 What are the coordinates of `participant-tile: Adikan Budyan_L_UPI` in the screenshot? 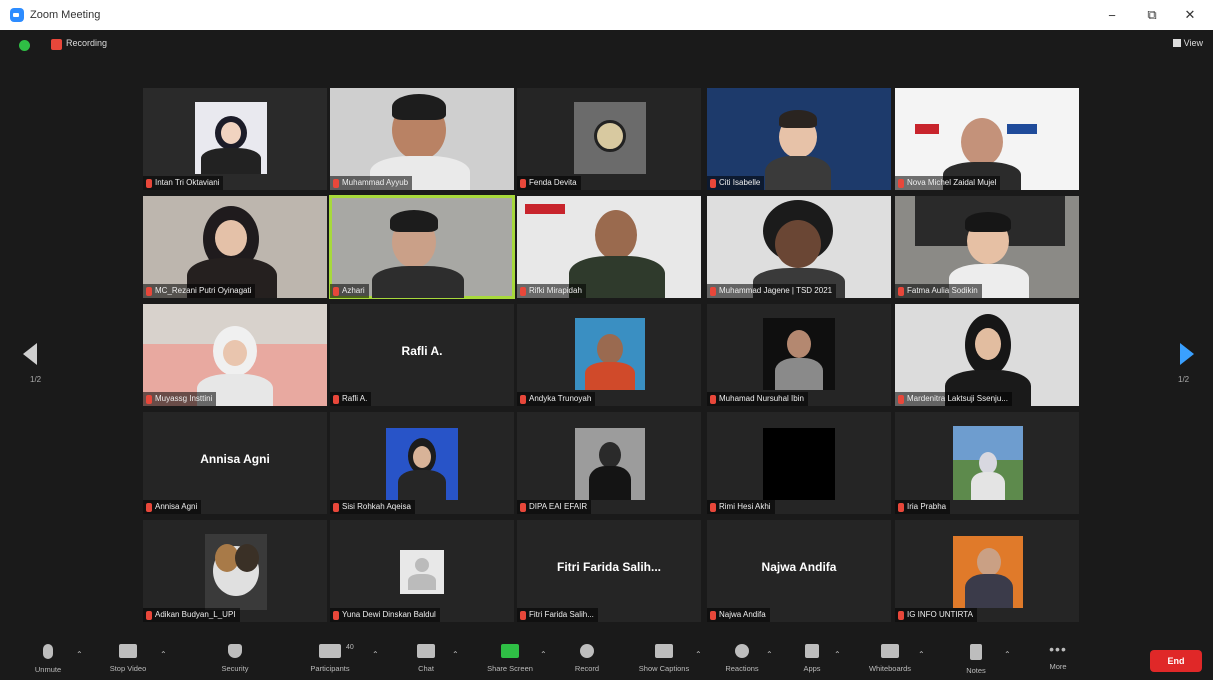 It's located at (235, 571).